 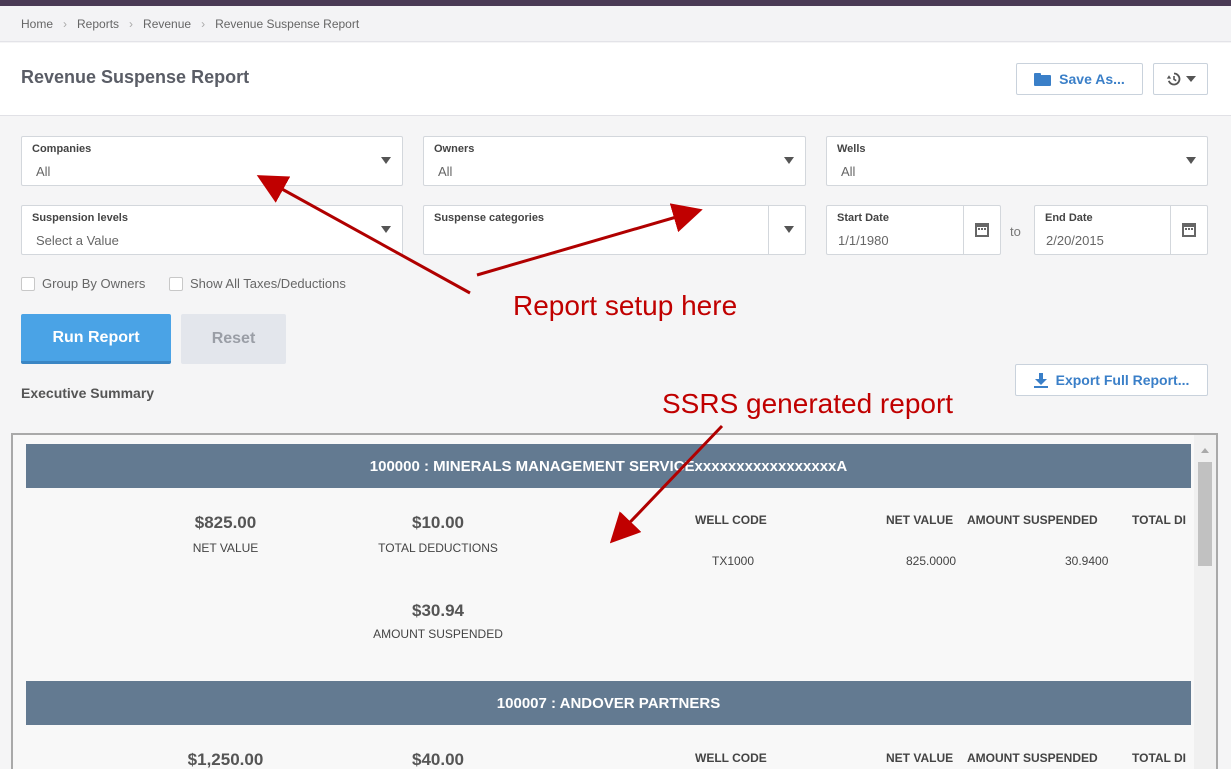 I want to click on table-cell-net-value: 825.0000, so click(x=931, y=561).